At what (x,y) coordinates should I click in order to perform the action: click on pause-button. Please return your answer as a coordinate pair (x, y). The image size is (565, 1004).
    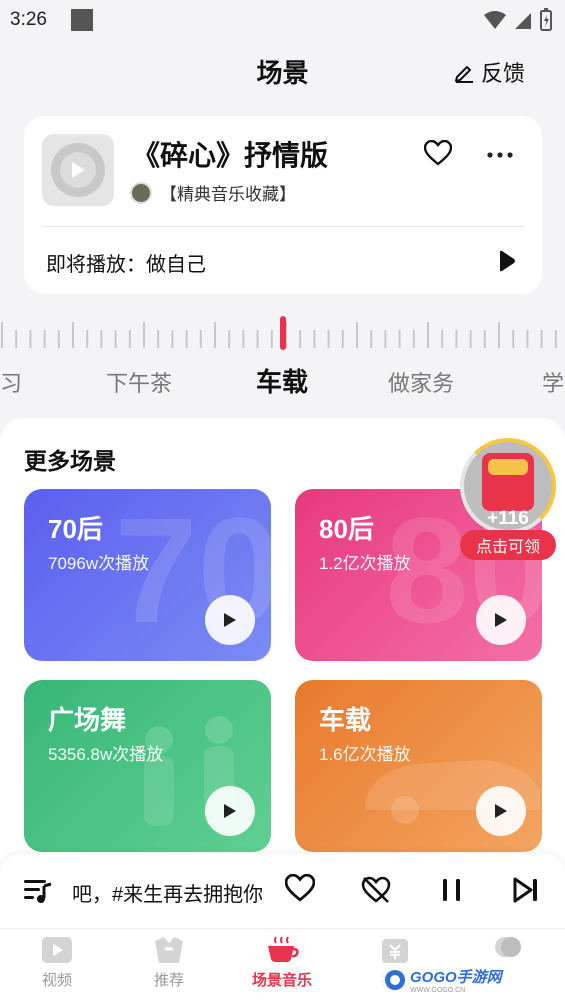
    Looking at the image, I should click on (452, 892).